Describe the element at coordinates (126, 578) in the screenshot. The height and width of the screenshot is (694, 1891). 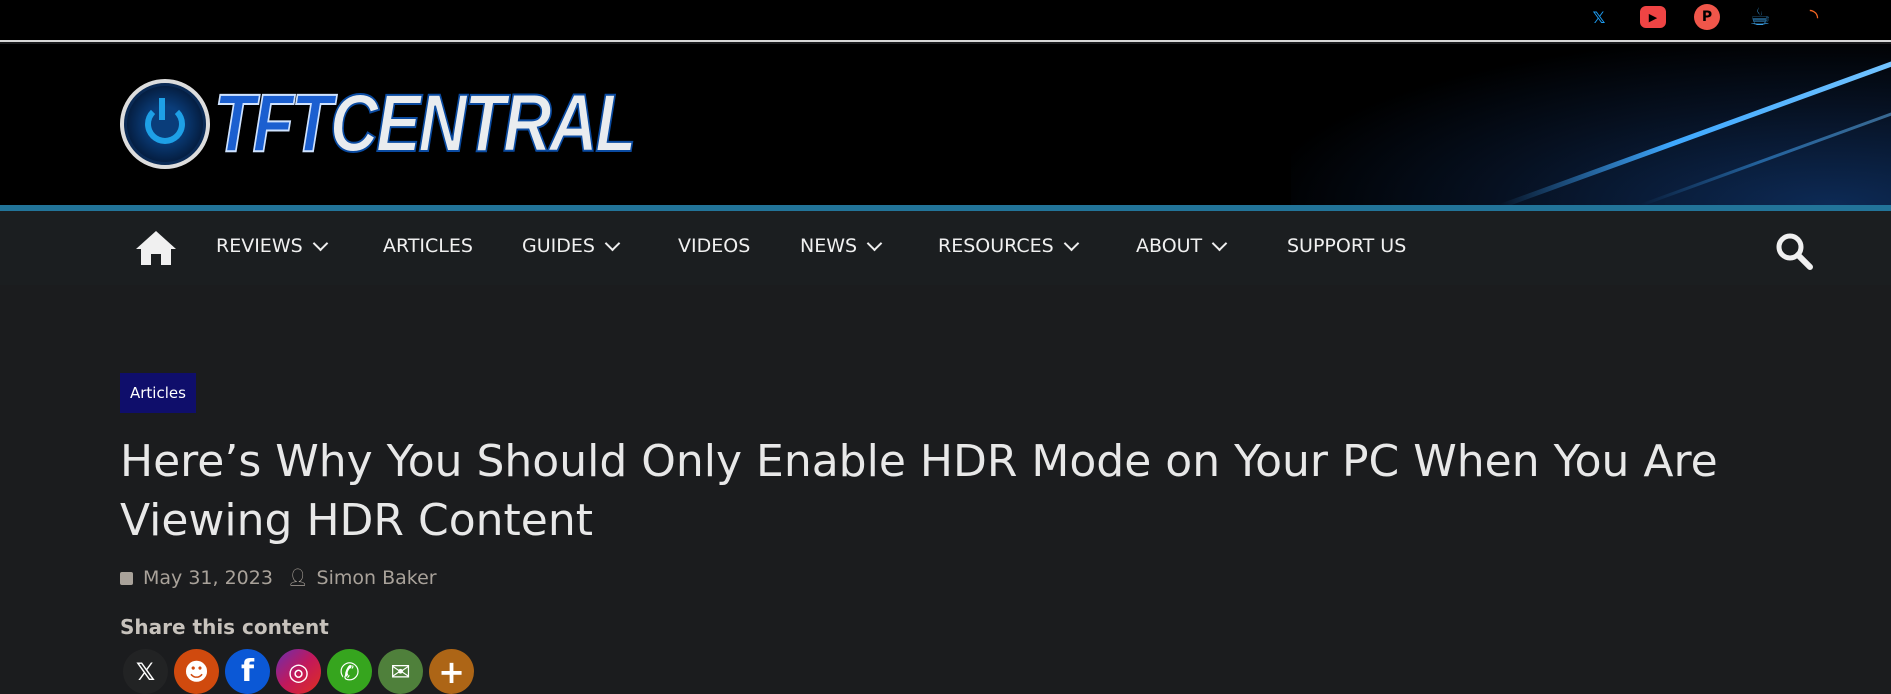
I see `calendar-icon` at that location.